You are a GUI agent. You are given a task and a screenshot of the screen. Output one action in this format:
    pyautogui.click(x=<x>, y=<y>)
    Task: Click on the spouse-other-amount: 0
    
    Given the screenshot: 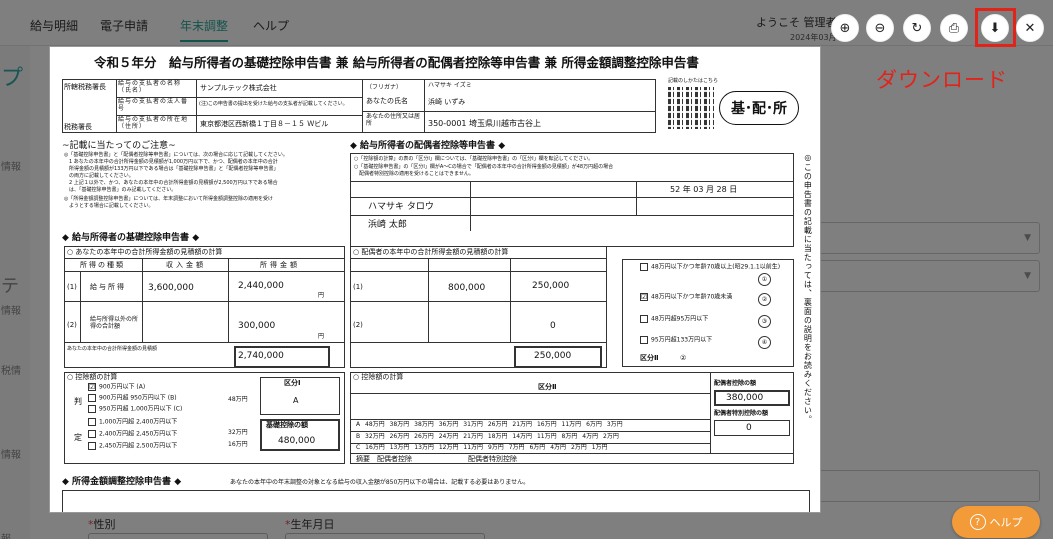 What is the action you would take?
    pyautogui.click(x=553, y=326)
    